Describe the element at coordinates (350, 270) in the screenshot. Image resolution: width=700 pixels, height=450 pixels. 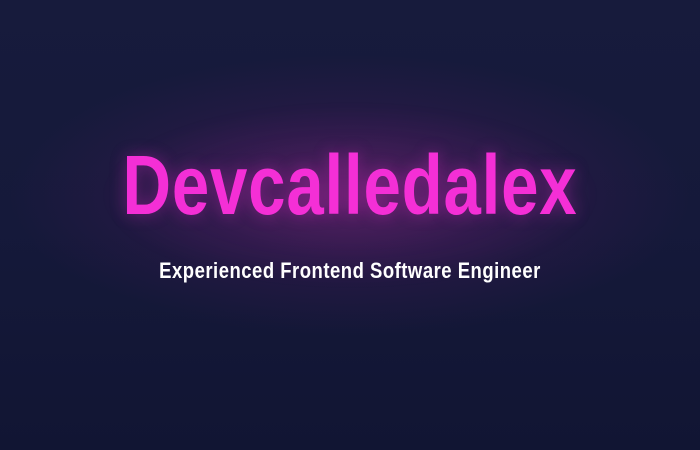
I see `tagline: Experienced Frontend Software Engineer` at that location.